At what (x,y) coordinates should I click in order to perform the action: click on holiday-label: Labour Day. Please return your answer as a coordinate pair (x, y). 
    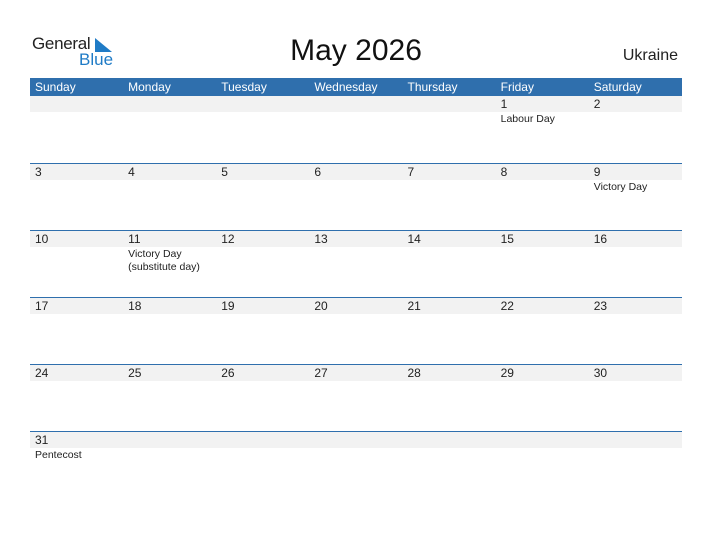
    Looking at the image, I should click on (527, 119).